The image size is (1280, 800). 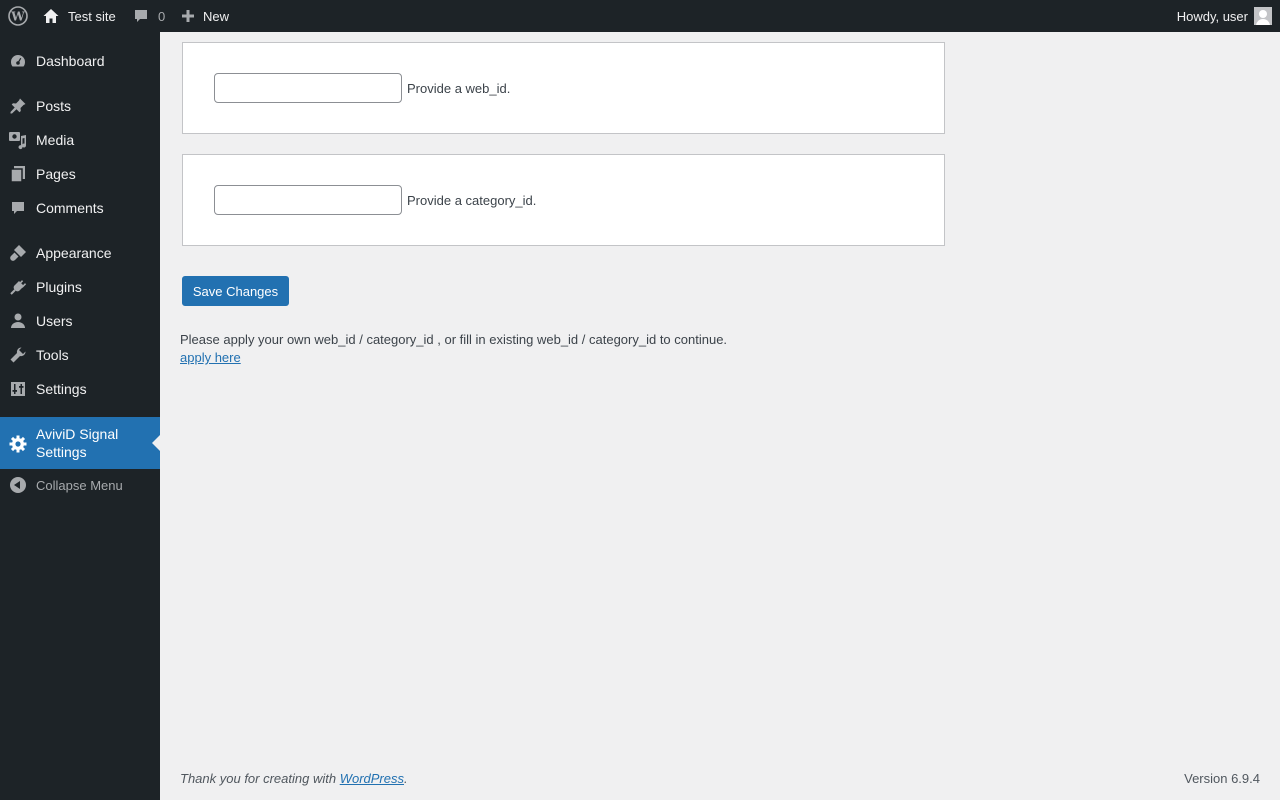 I want to click on wordpress-link: WordPress, so click(x=372, y=778).